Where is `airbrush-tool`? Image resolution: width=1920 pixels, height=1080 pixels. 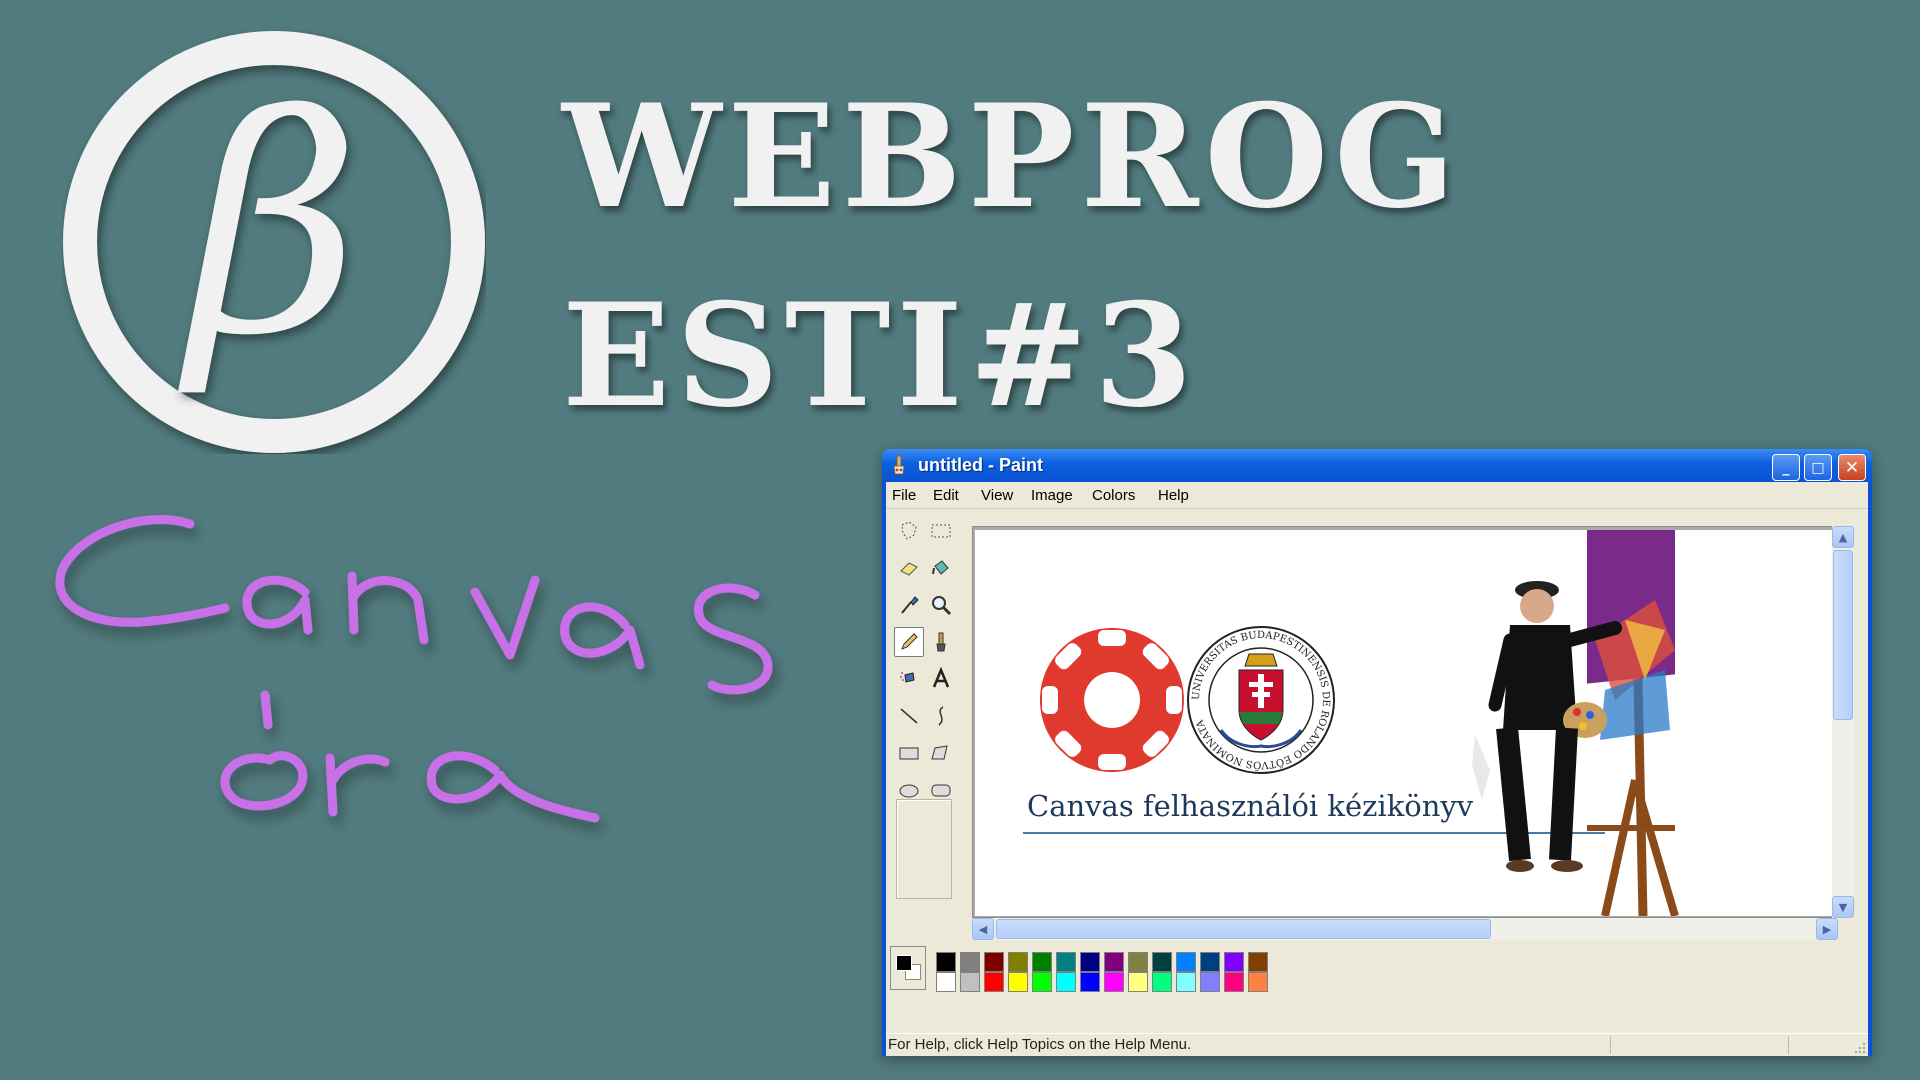 airbrush-tool is located at coordinates (909, 679).